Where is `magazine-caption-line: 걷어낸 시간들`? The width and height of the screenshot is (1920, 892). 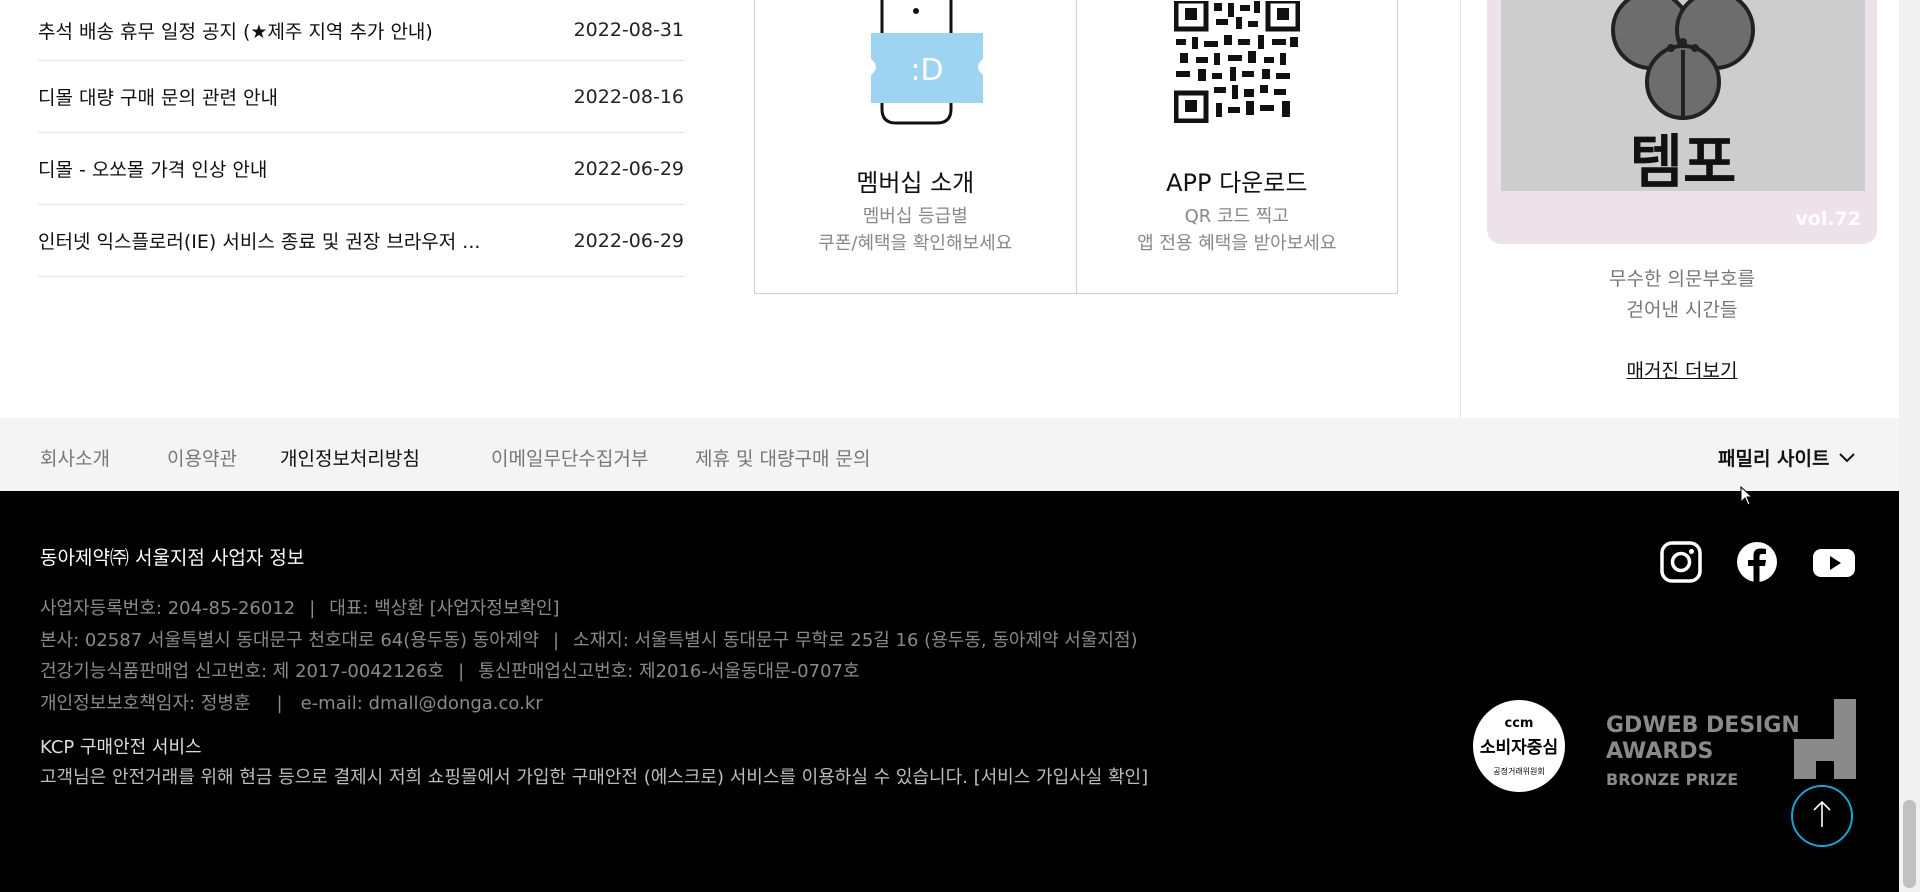
magazine-caption-line: 걷어낸 시간들 is located at coordinates (1682, 310).